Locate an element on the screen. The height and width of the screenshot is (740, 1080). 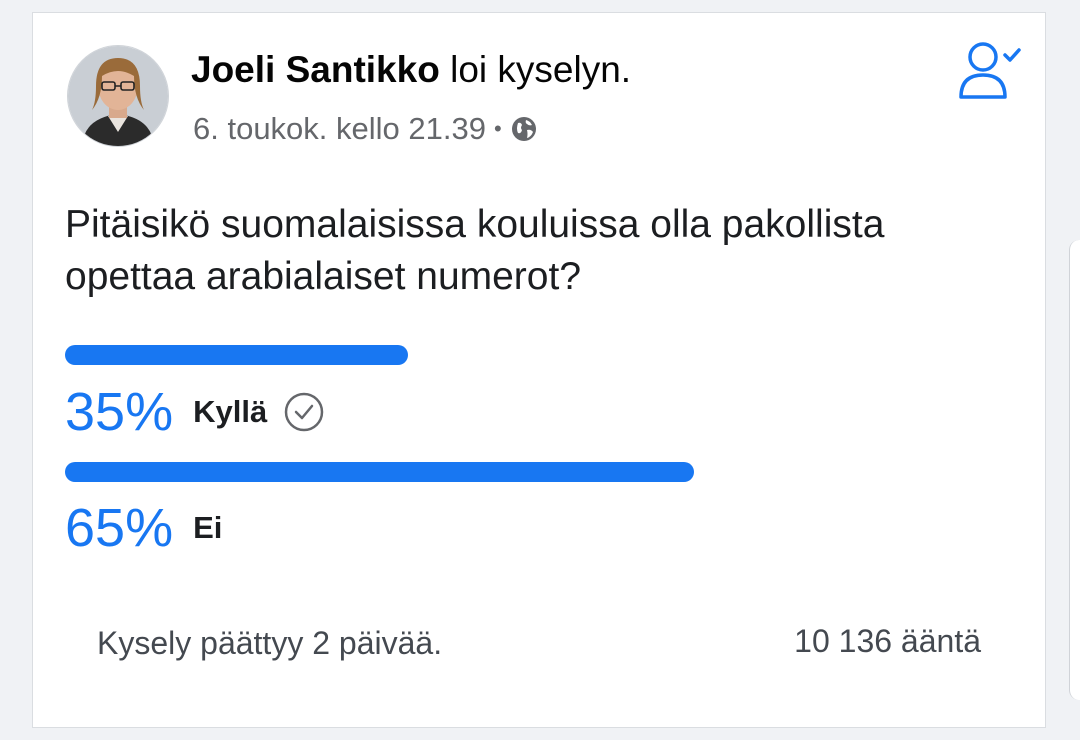
post-header-title: Joeli Santikko loi kyselyn. is located at coordinates (411, 70).